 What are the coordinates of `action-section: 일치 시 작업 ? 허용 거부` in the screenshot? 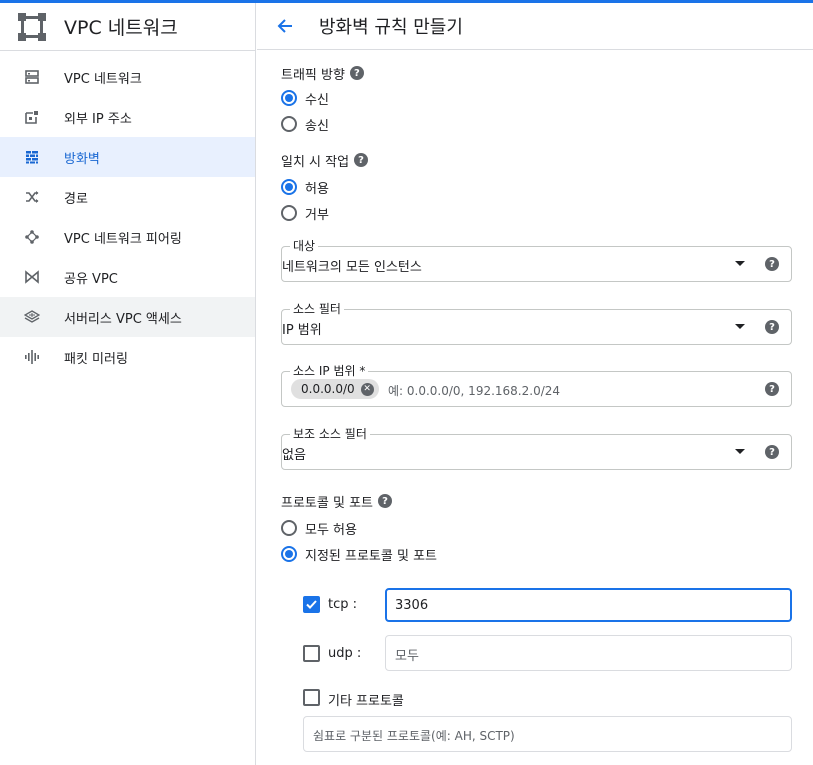 It's located at (325, 188).